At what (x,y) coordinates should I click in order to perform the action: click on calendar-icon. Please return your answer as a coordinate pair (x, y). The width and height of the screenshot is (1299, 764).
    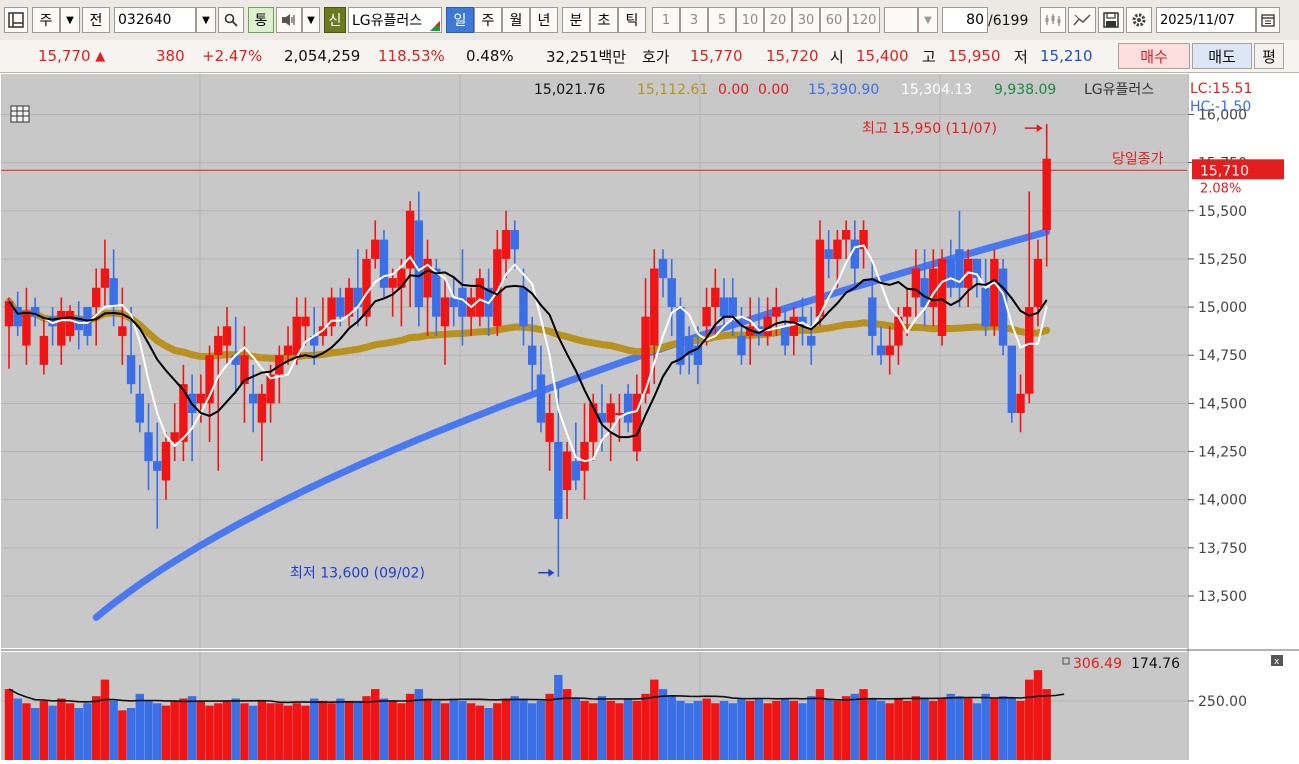
    Looking at the image, I should click on (1268, 20).